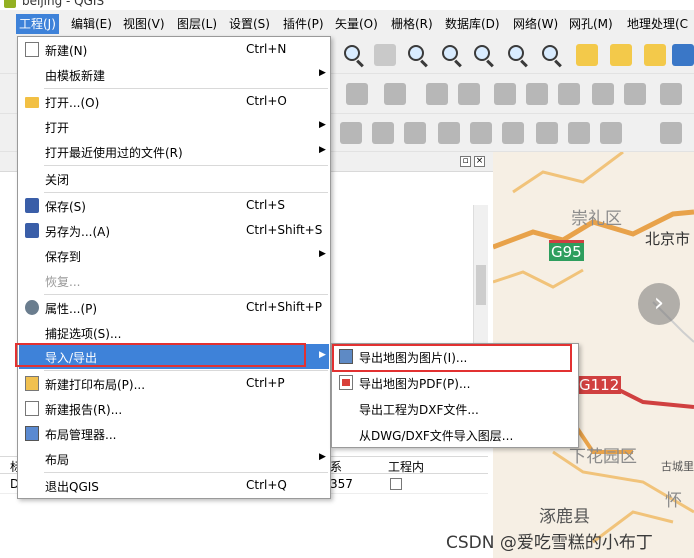 The width and height of the screenshot is (694, 558). Describe the element at coordinates (621, 55) in the screenshot. I see `new-3d-map-view-icon` at that location.